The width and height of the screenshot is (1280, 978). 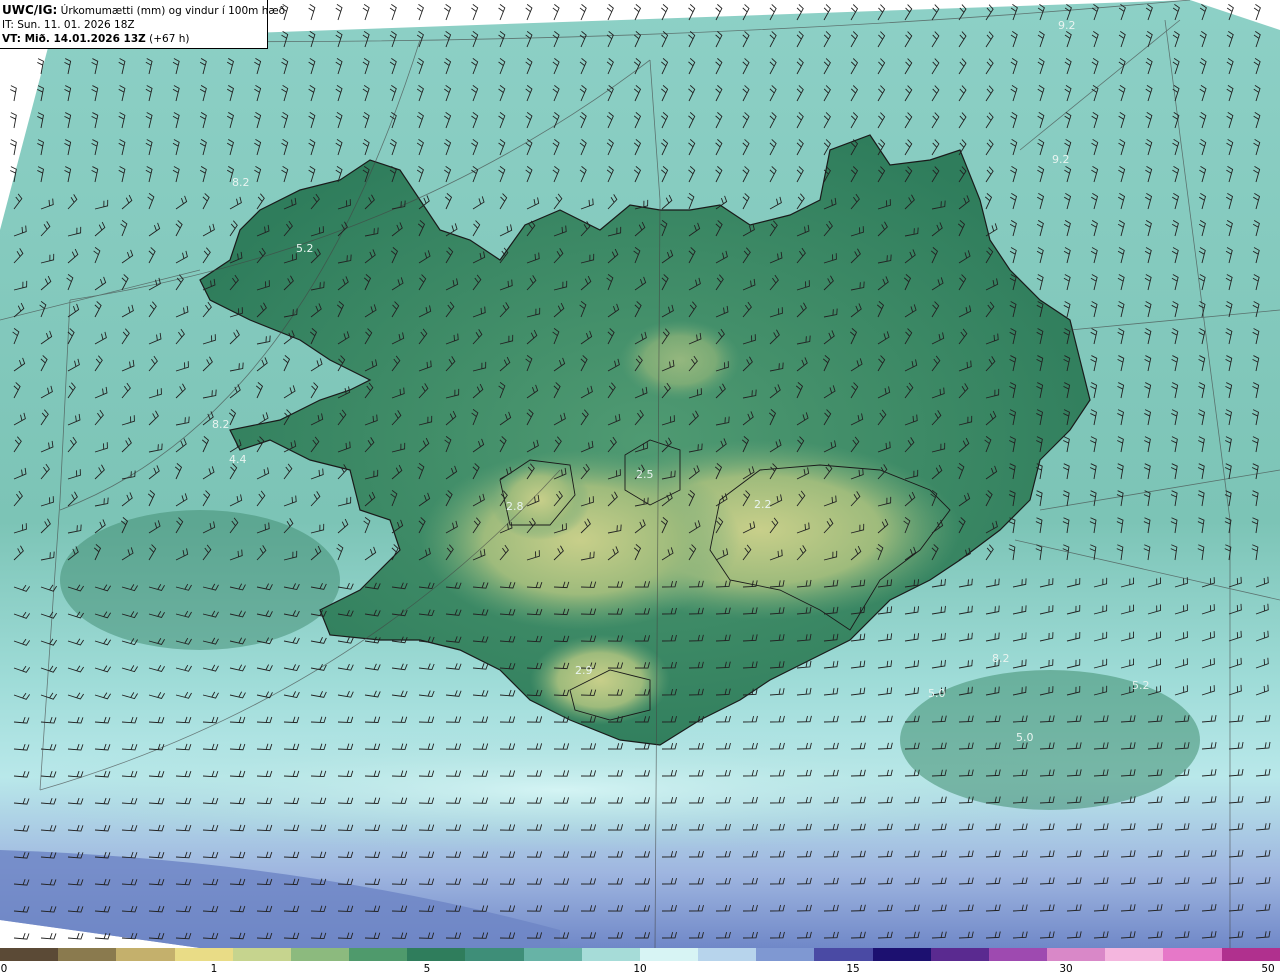 I want to click on colorbar-tick: 50, so click(x=1268, y=969).